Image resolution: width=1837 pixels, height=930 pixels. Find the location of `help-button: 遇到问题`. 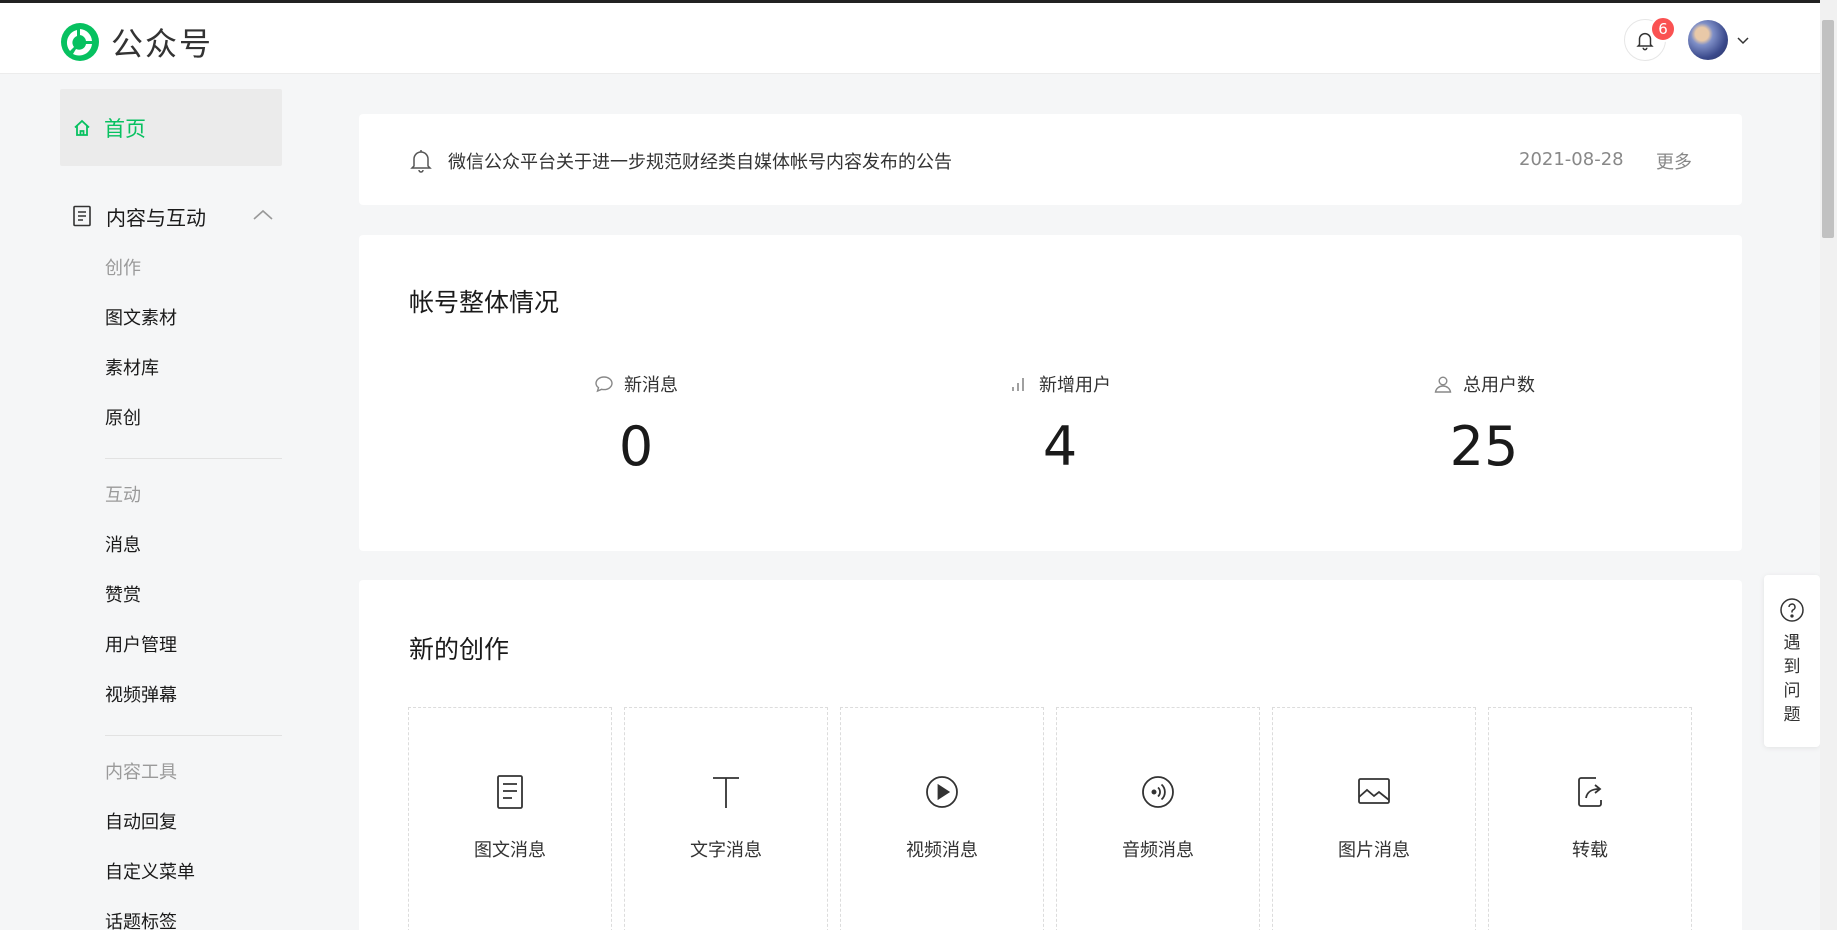

help-button: 遇到问题 is located at coordinates (1792, 661).